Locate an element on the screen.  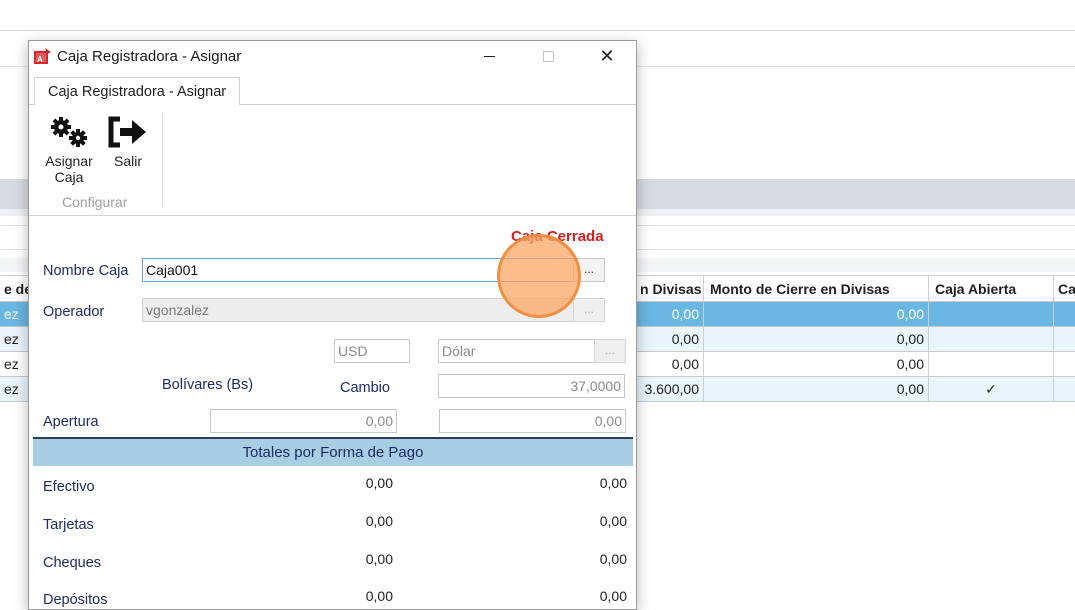
exit-icon is located at coordinates (127, 132).